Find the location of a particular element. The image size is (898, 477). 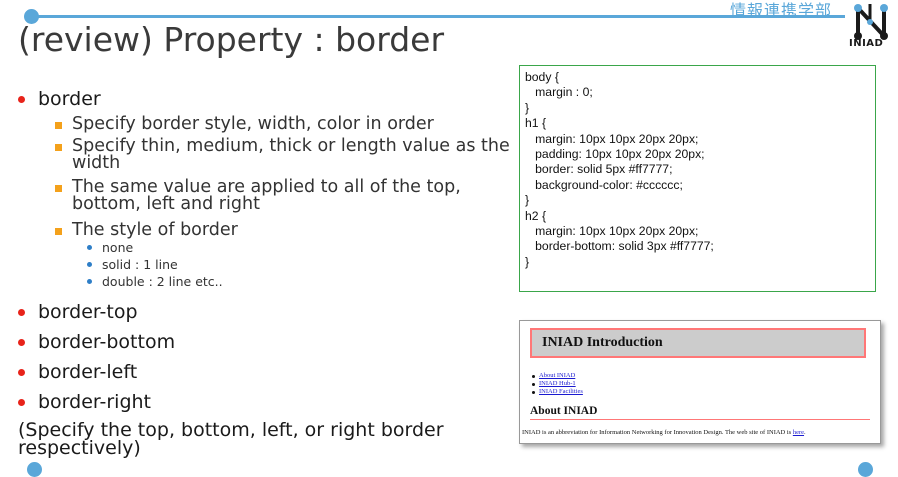

preview-link: About INIAD is located at coordinates (557, 376).